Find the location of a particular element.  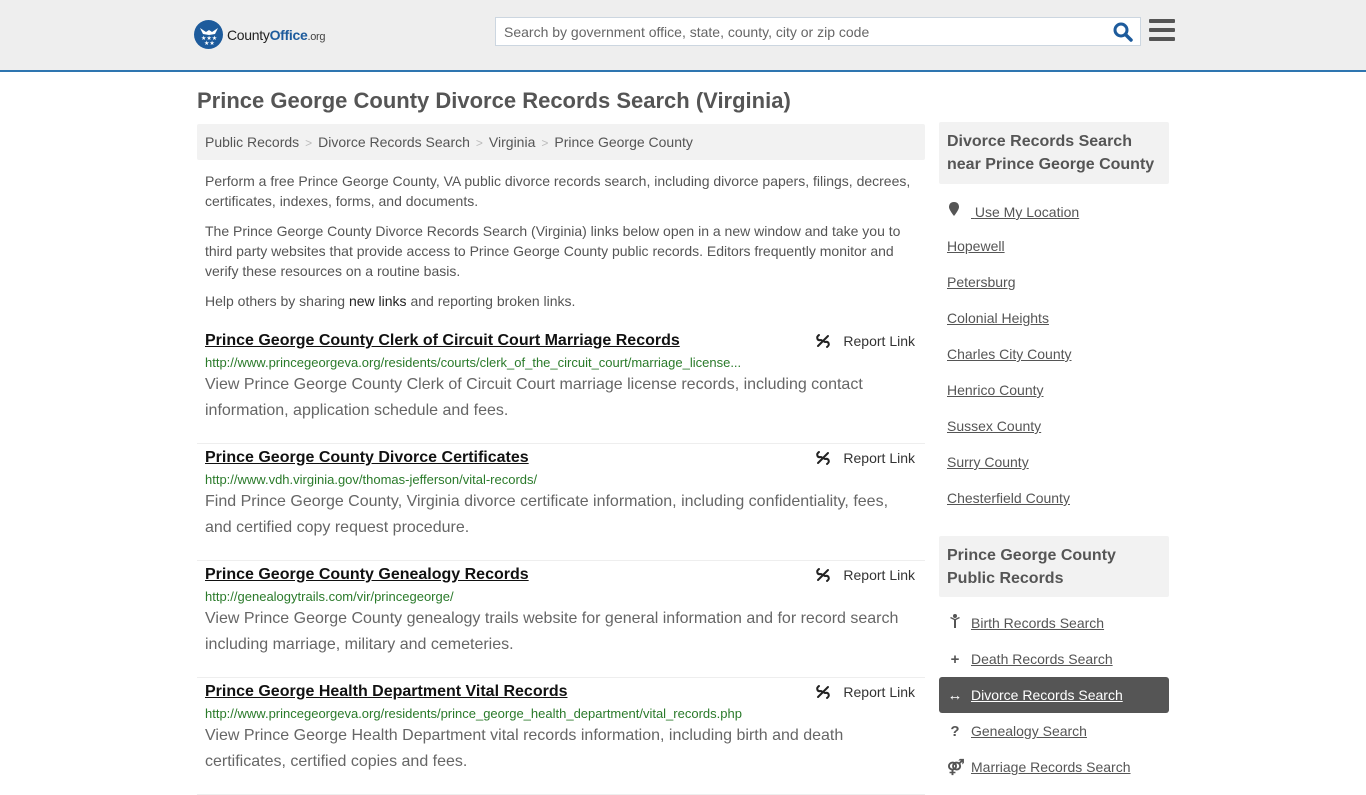

nearby-link-chesterfield-county: Chesterfield County is located at coordinates (1058, 507).